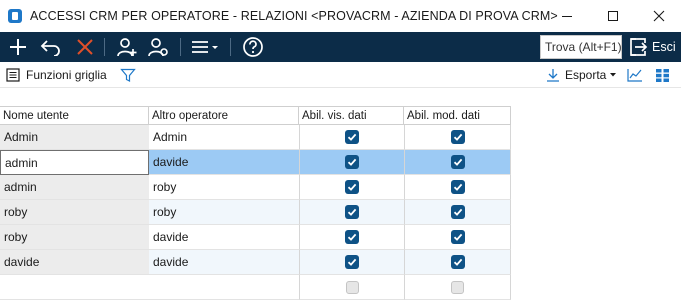  Describe the element at coordinates (581, 47) in the screenshot. I see `search-input: Trova (Alt+F1)` at that location.